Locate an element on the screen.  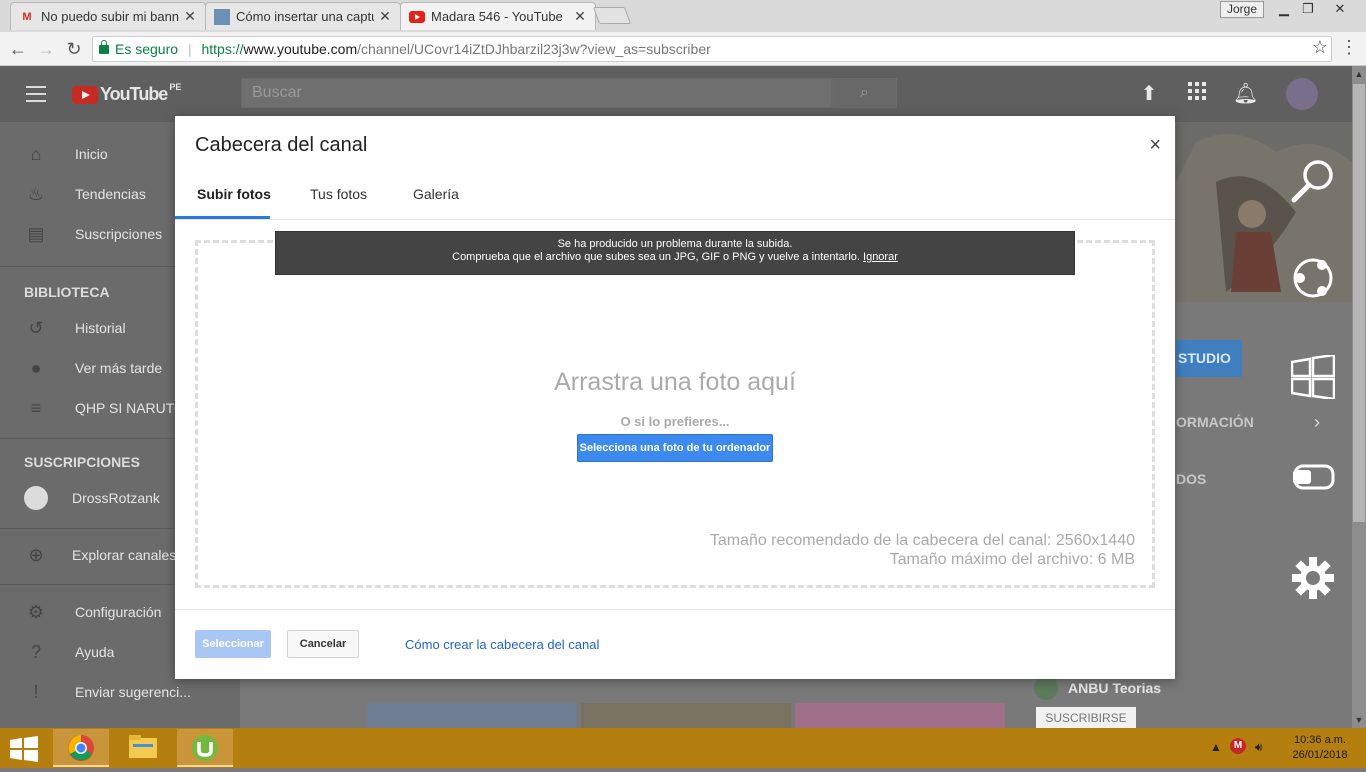
scroll-down-arrow-icon: ▼ is located at coordinates (1359, 720).